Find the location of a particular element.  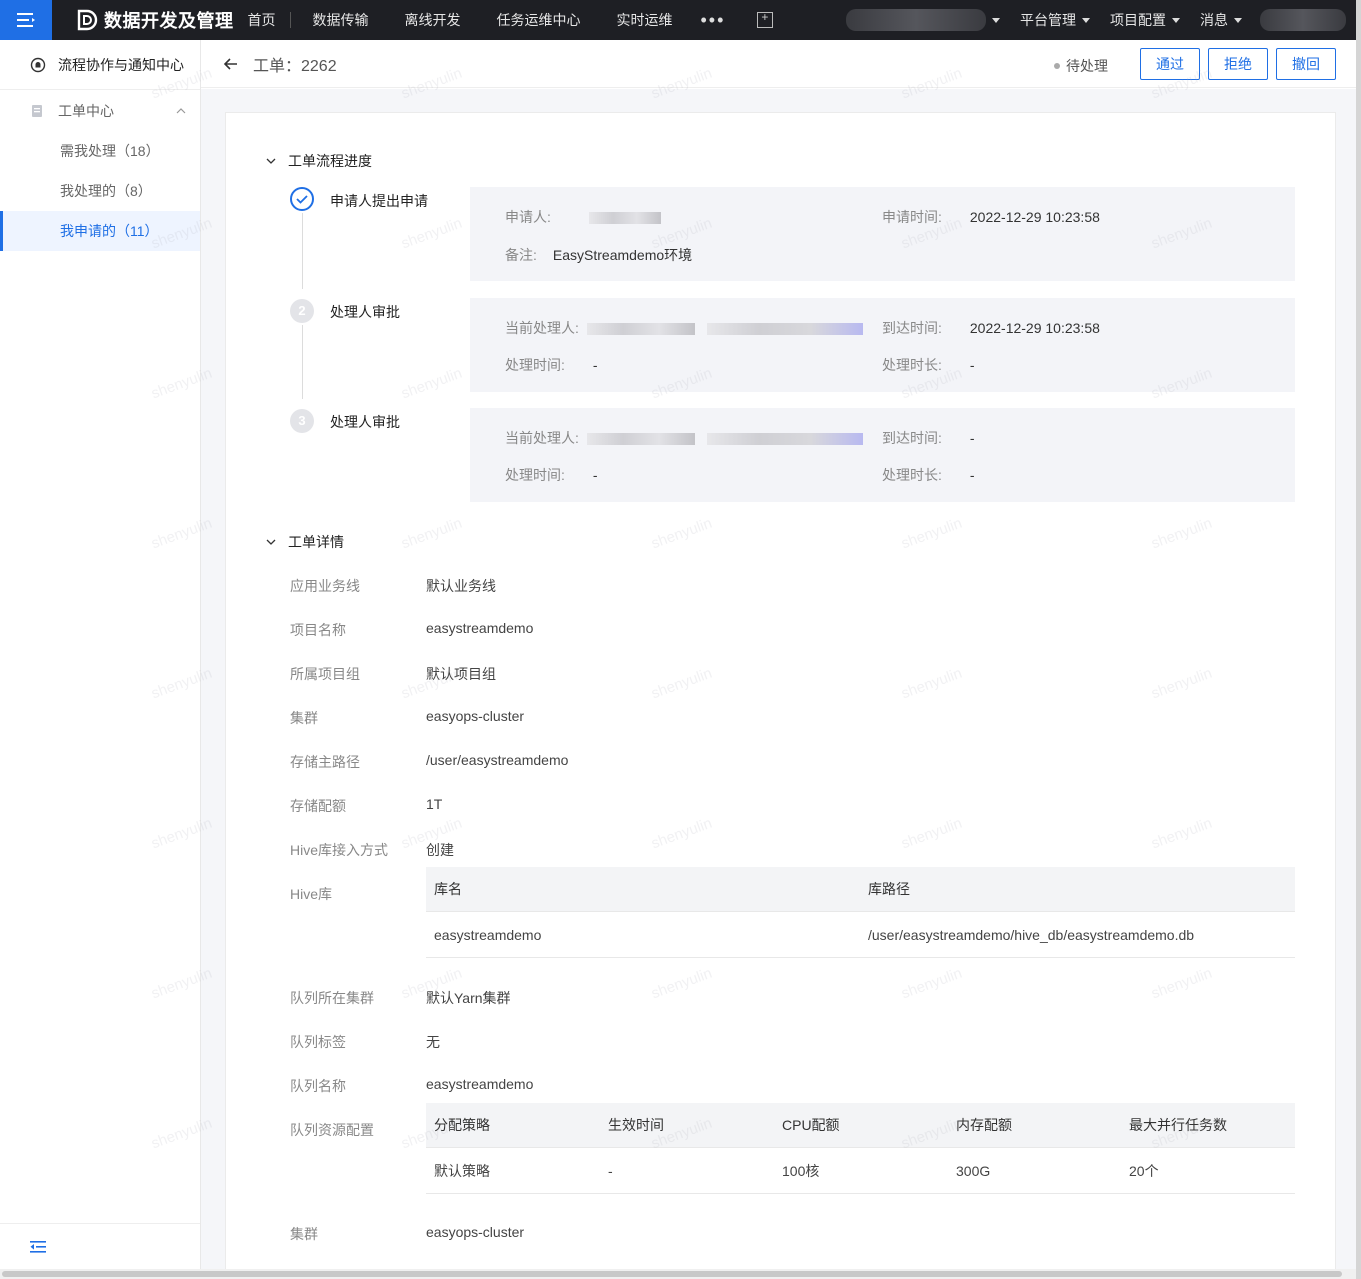

horizontal-scrollbar is located at coordinates (678, 1274).